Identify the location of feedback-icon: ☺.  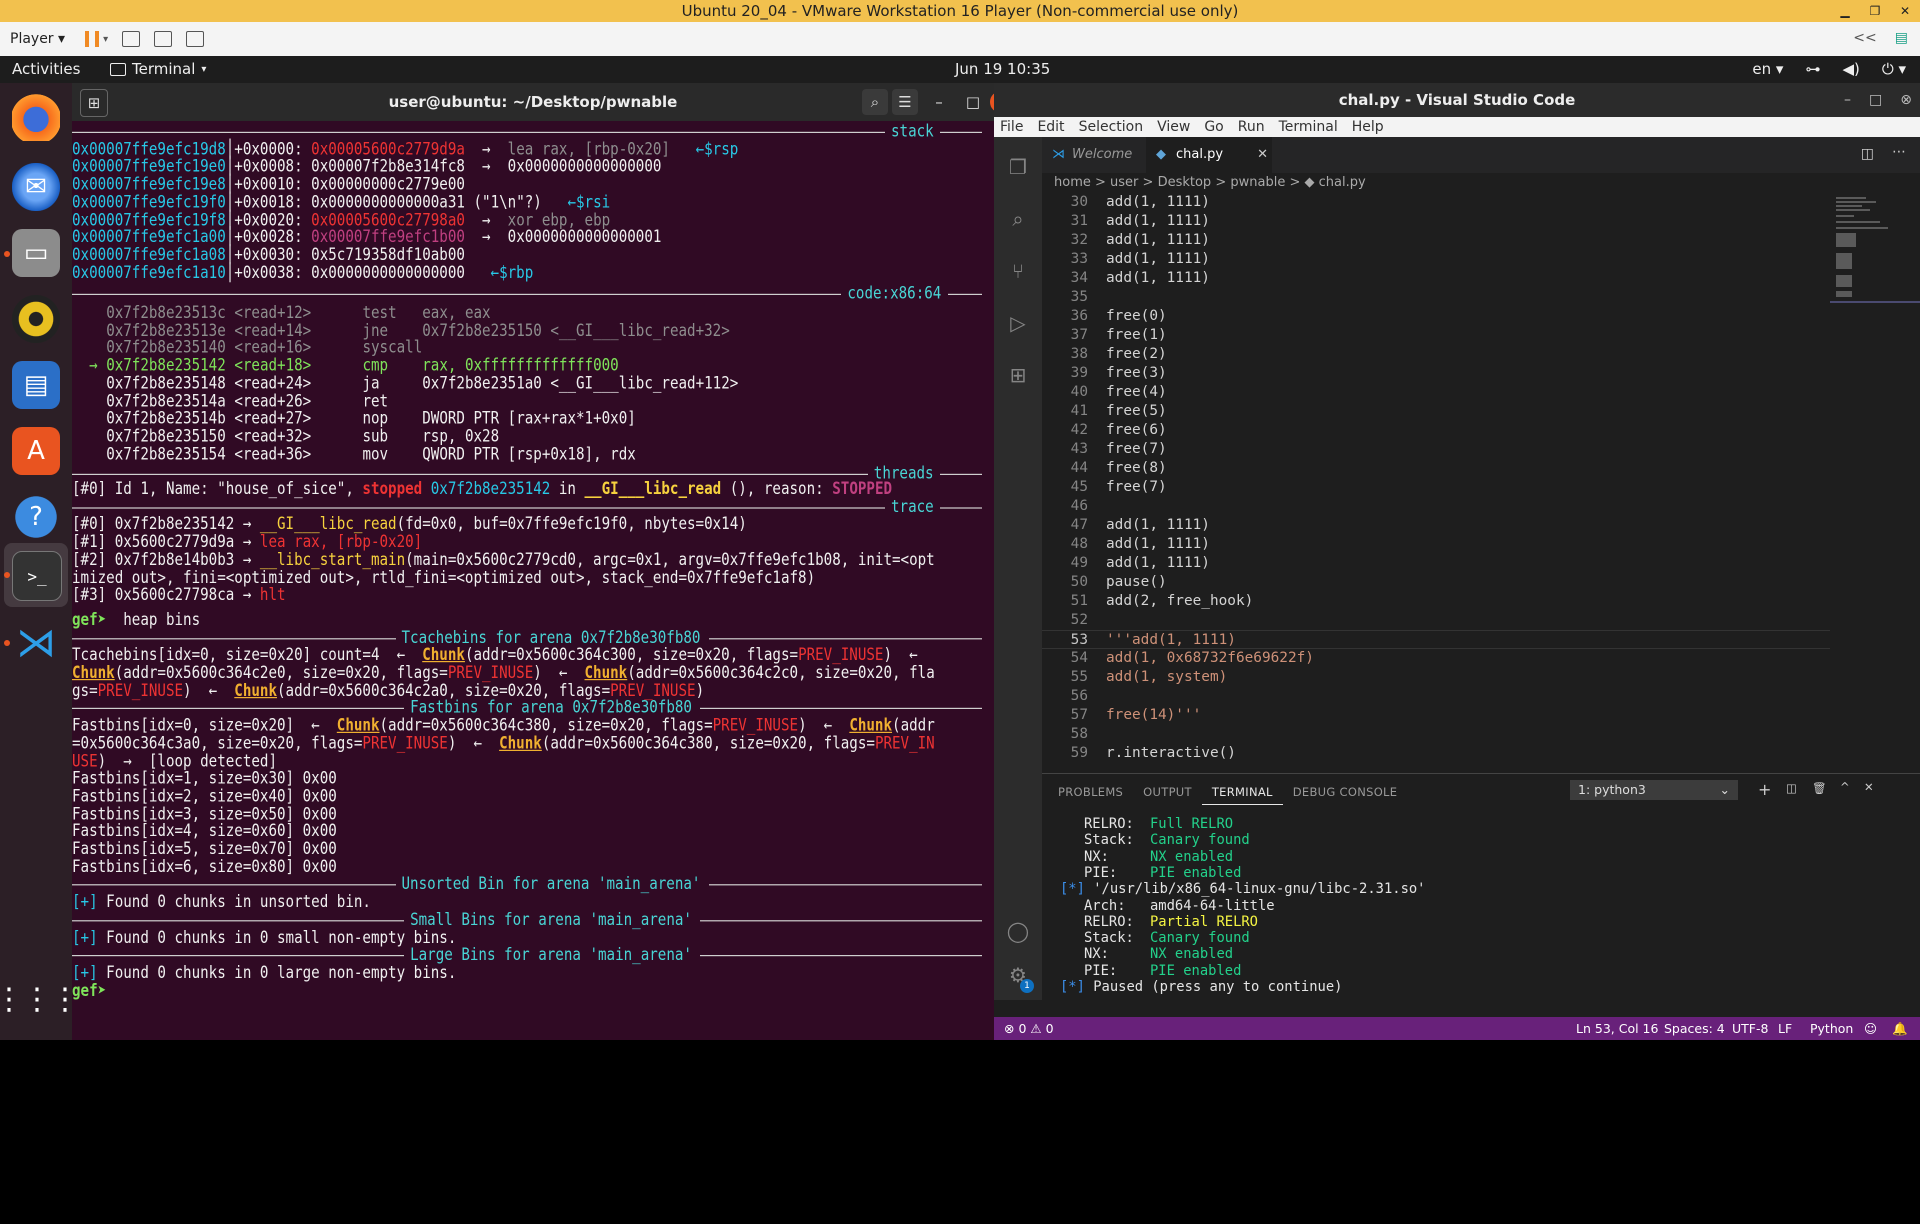
(1870, 1028).